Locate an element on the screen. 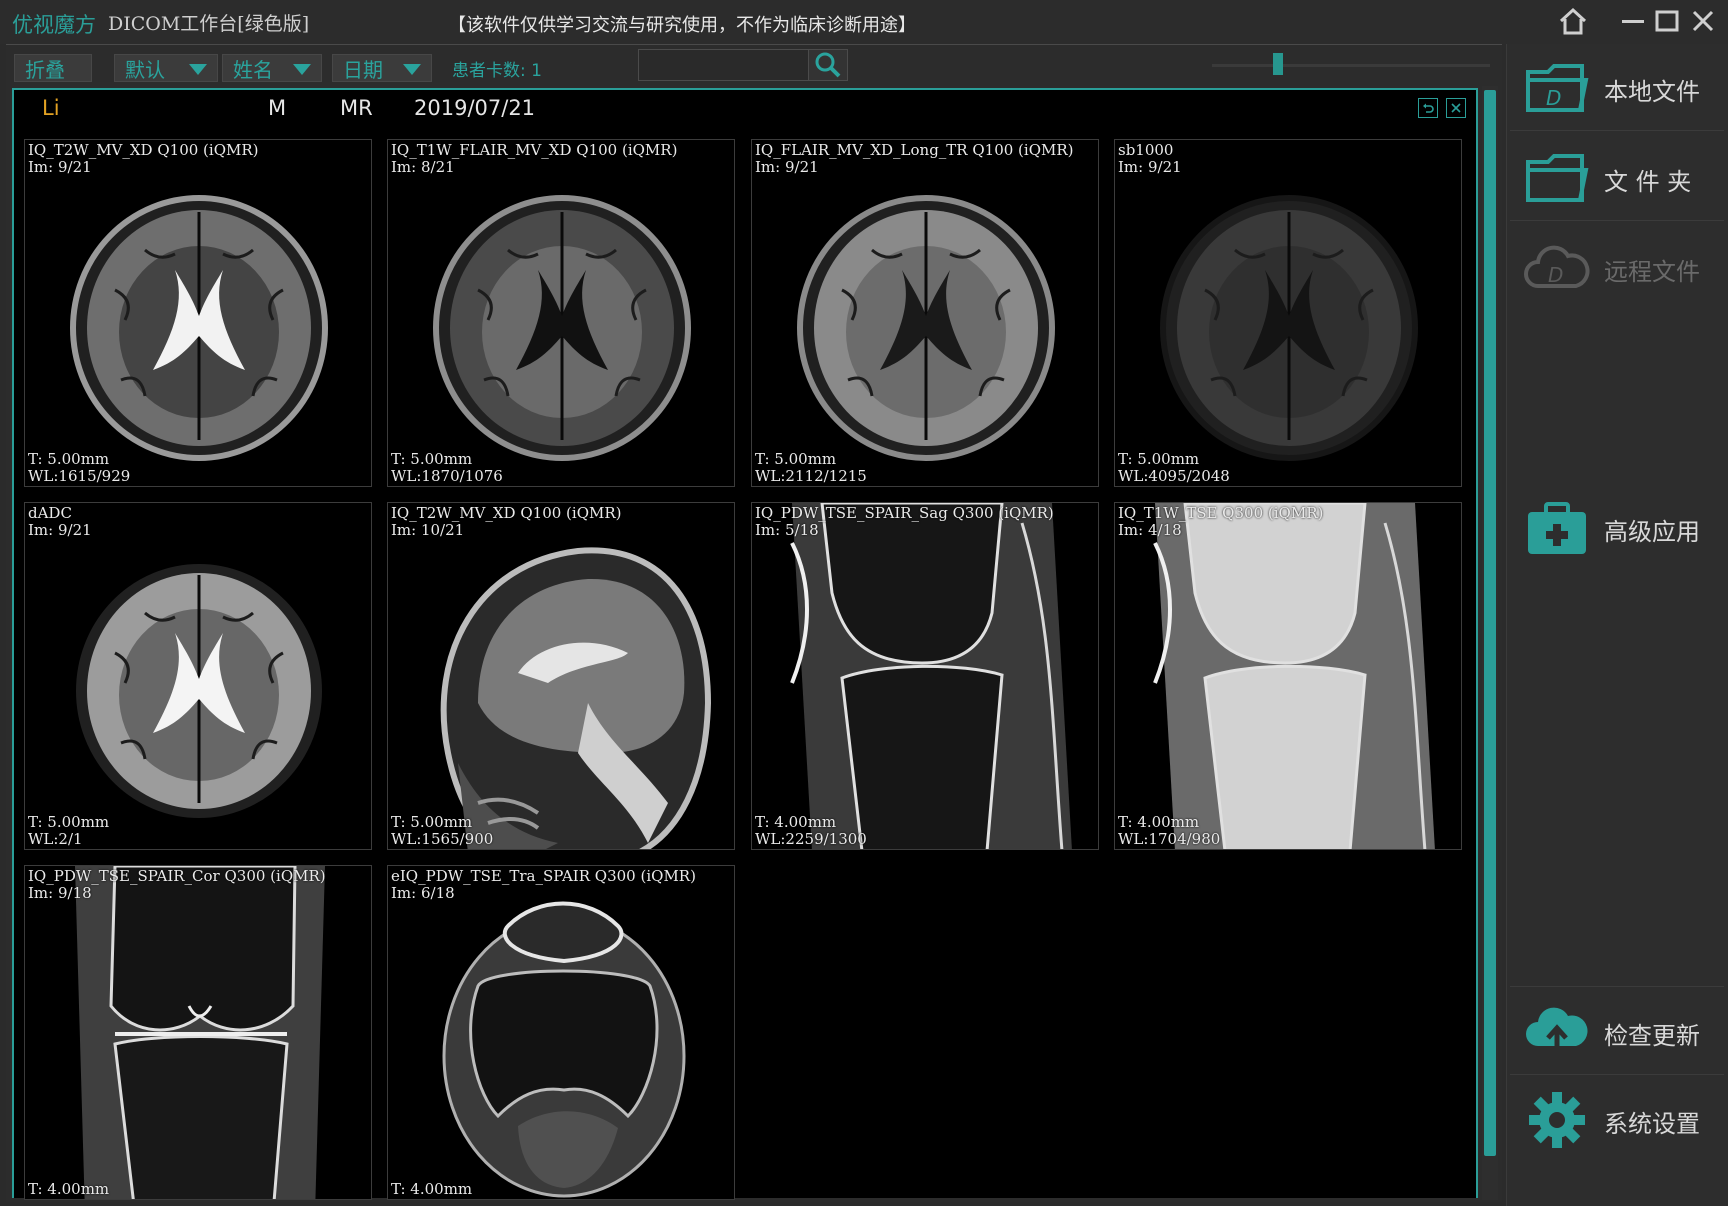 This screenshot has width=1728, height=1206. series-overlay-top: IQ_T1W_TSE Q300 (iQMR) Im: 4/18 is located at coordinates (1220, 522).